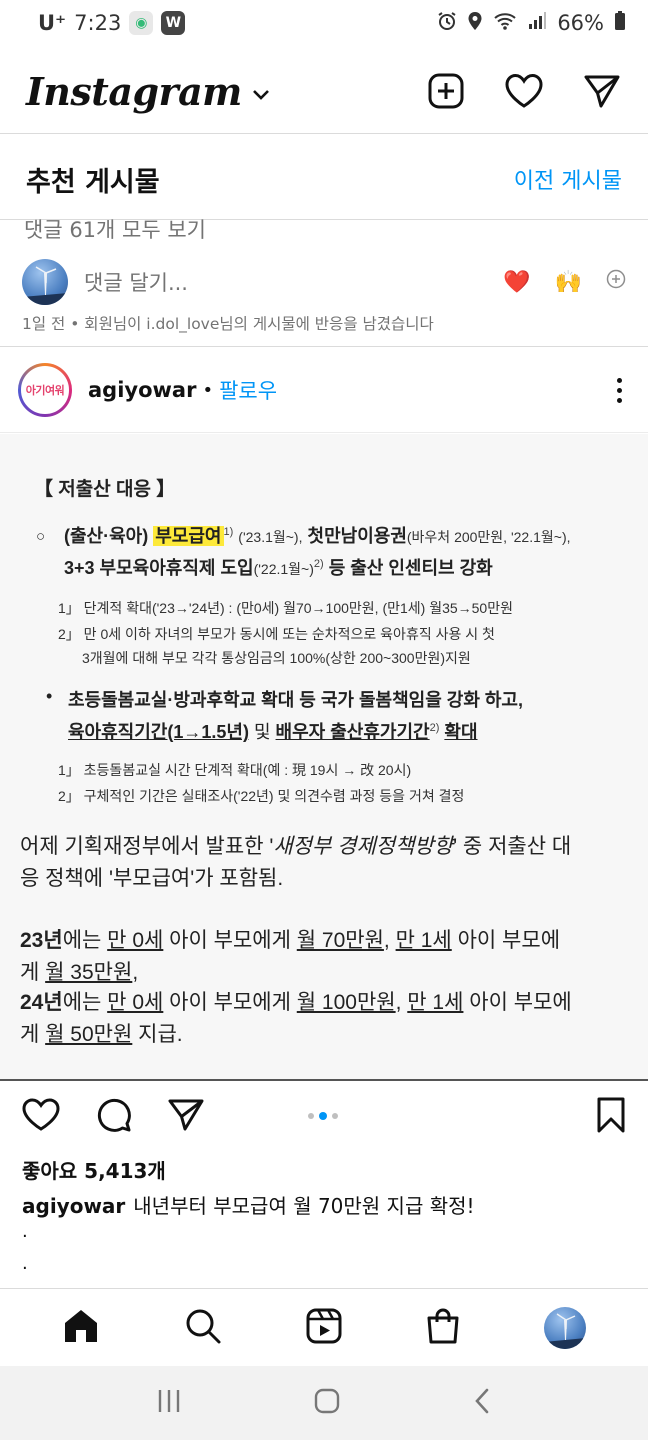 The image size is (648, 1440). What do you see at coordinates (620, 23) in the screenshot?
I see `battery-icon` at bounding box center [620, 23].